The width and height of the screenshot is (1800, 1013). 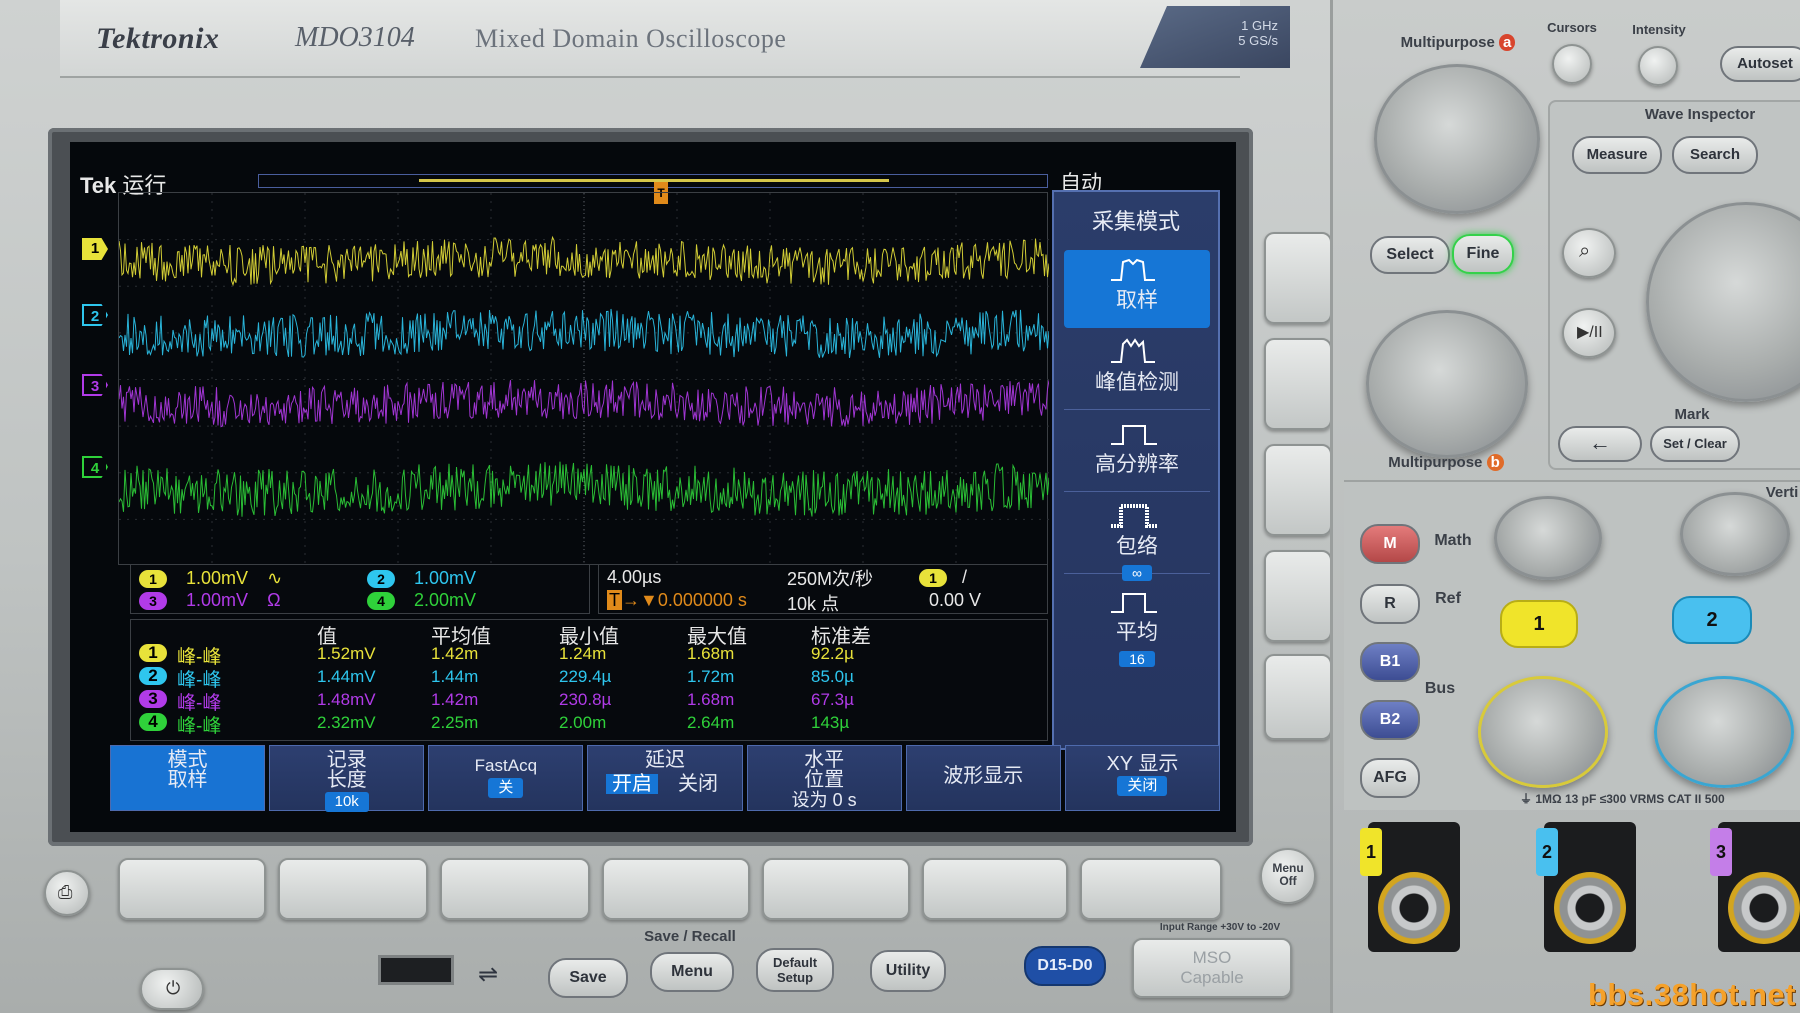 I want to click on side-item-peak-detect: 峰值检测, so click(x=1137, y=371).